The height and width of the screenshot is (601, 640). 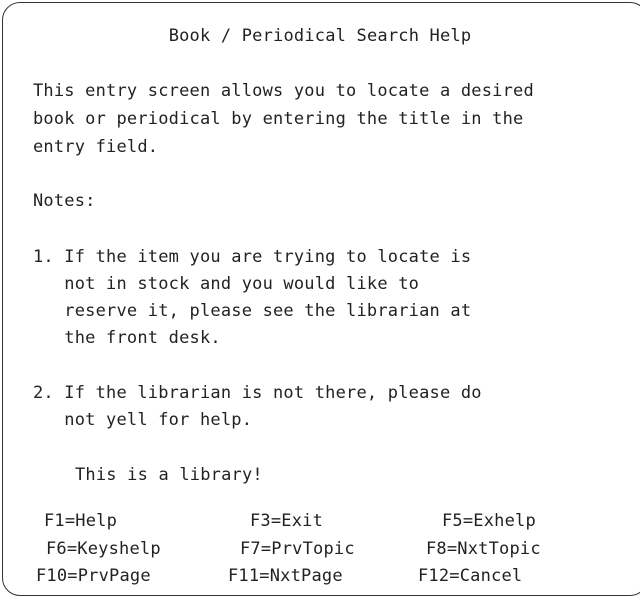 What do you see at coordinates (143, 420) in the screenshot?
I see `note-2-line-2: not yell for help.` at bounding box center [143, 420].